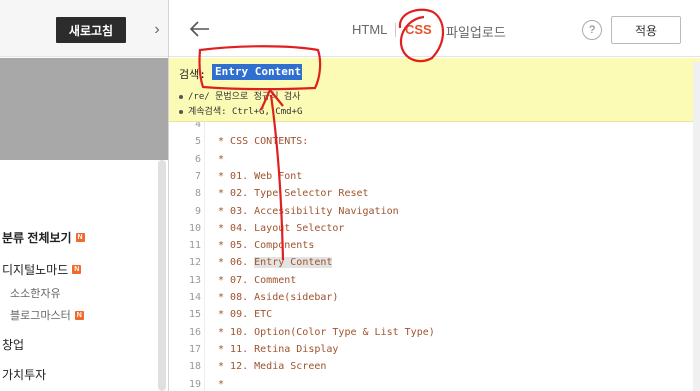 The image size is (700, 391). What do you see at coordinates (245, 112) in the screenshot?
I see `hint-text: 계속검색: Ctrl+G, Cmd+G` at bounding box center [245, 112].